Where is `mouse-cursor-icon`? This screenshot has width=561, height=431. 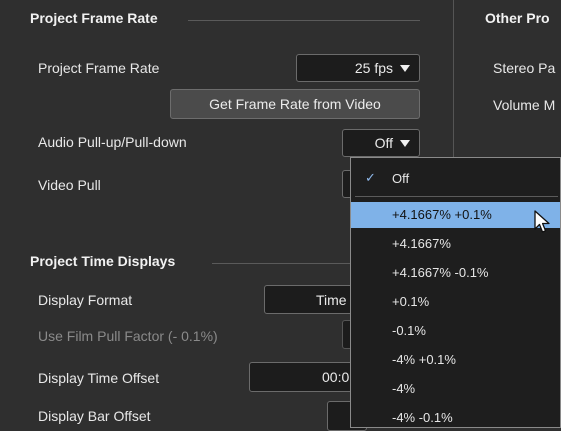 mouse-cursor-icon is located at coordinates (542, 221).